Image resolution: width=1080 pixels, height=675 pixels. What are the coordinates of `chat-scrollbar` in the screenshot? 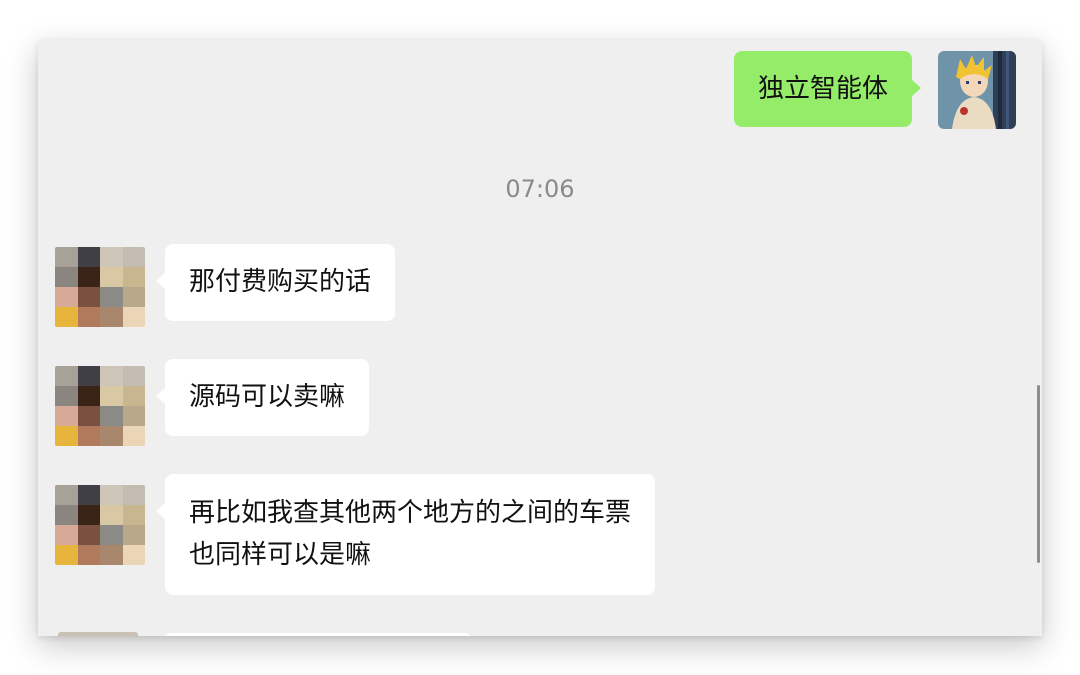 It's located at (1038, 474).